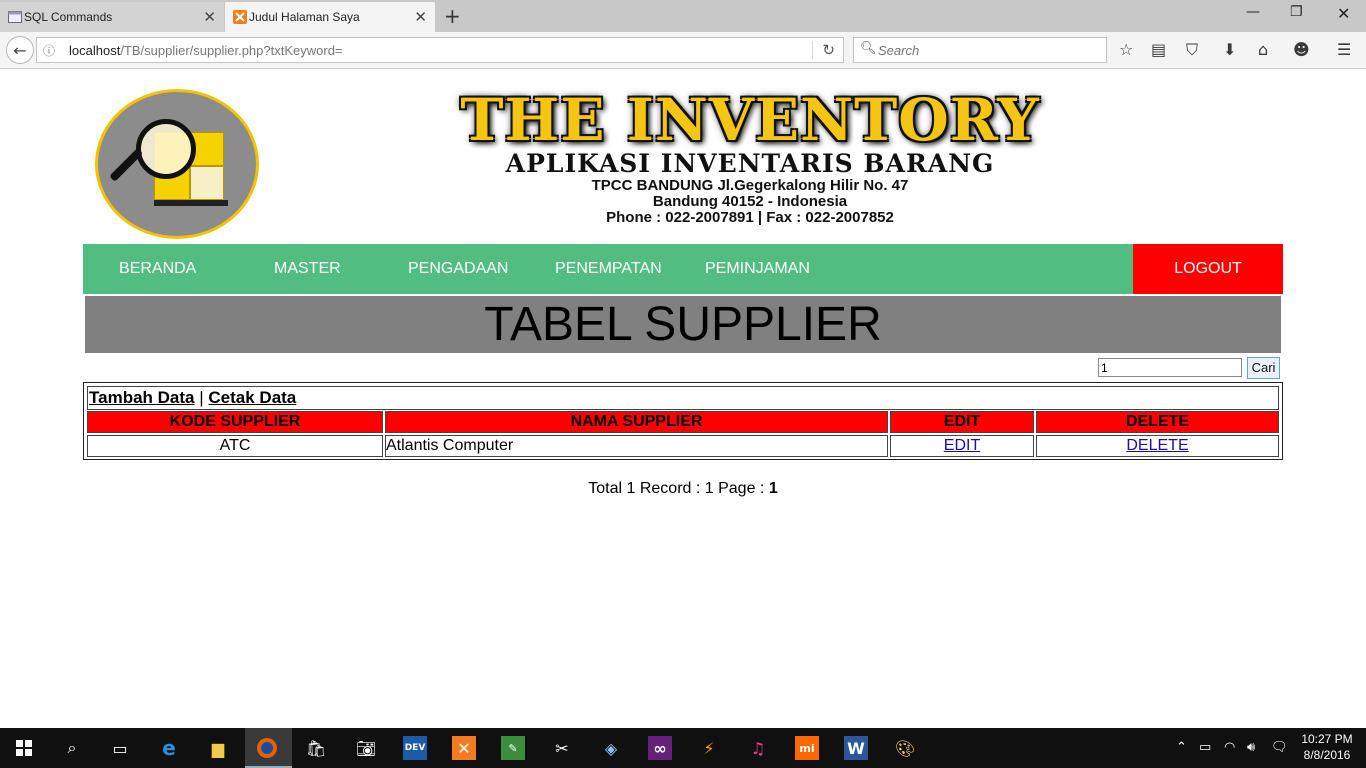 The height and width of the screenshot is (768, 1366). I want to click on add-data-link: Tambah Data, so click(142, 397).